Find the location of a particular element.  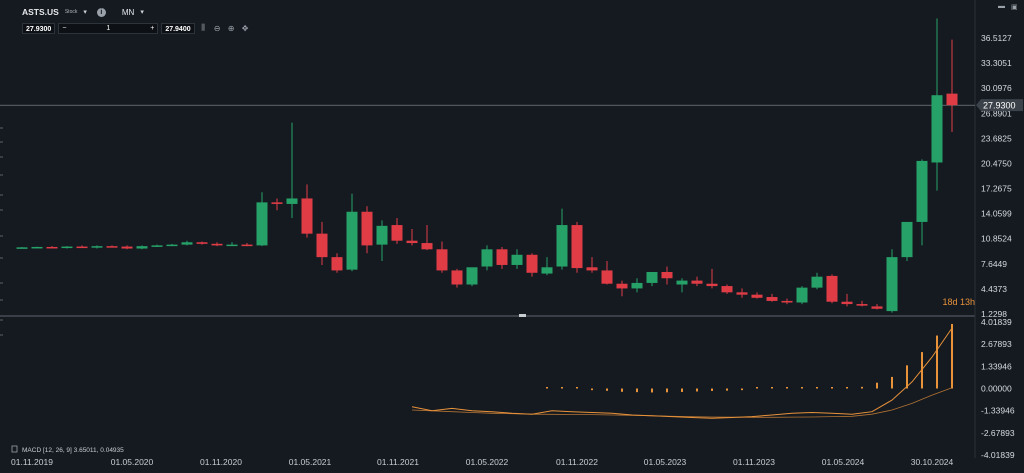

increase-button: + is located at coordinates (152, 28).